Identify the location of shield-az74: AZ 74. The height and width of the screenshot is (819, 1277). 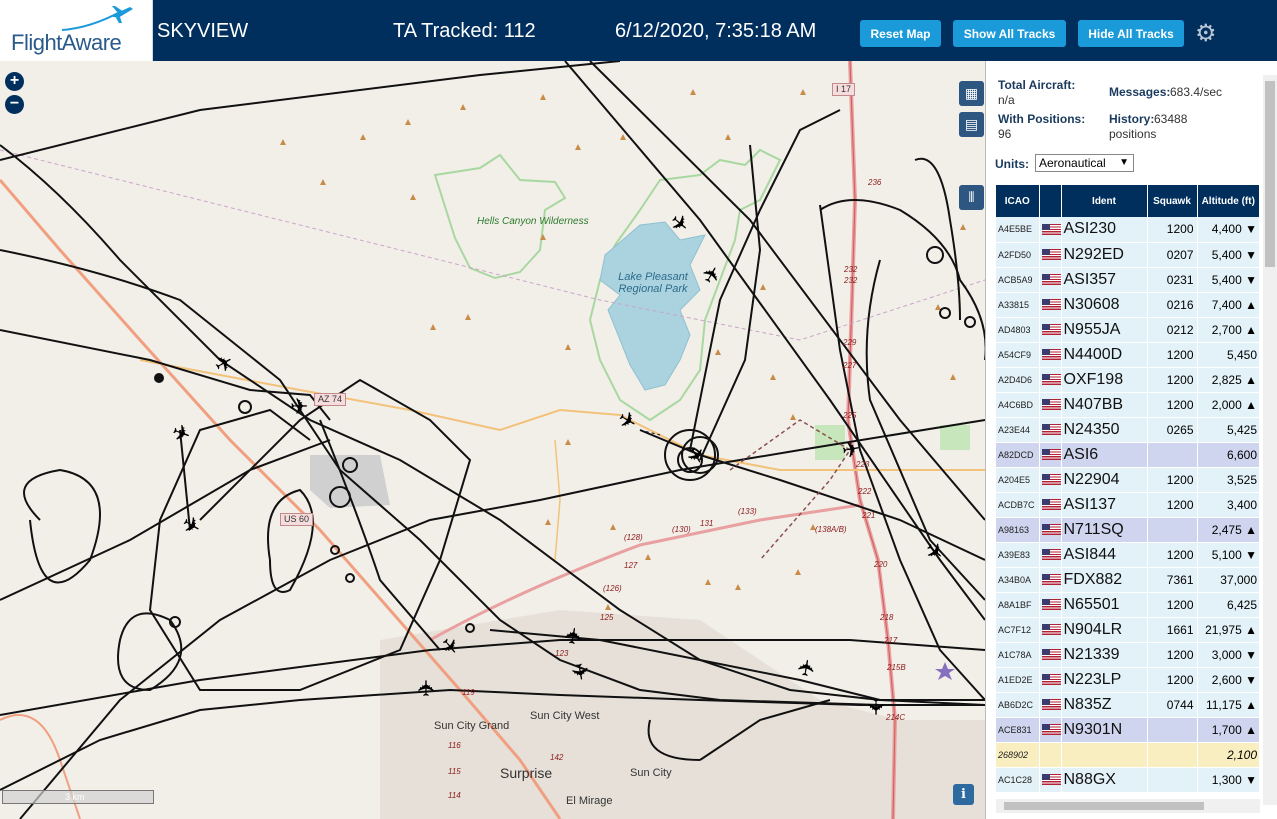
(330, 399).